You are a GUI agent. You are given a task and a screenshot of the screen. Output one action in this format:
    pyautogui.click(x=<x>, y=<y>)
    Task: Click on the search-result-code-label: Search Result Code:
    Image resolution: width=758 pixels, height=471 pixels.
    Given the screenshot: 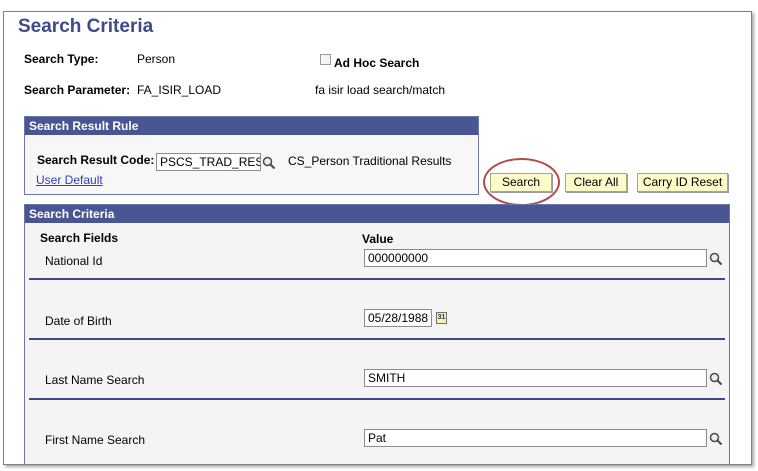 What is the action you would take?
    pyautogui.click(x=96, y=160)
    